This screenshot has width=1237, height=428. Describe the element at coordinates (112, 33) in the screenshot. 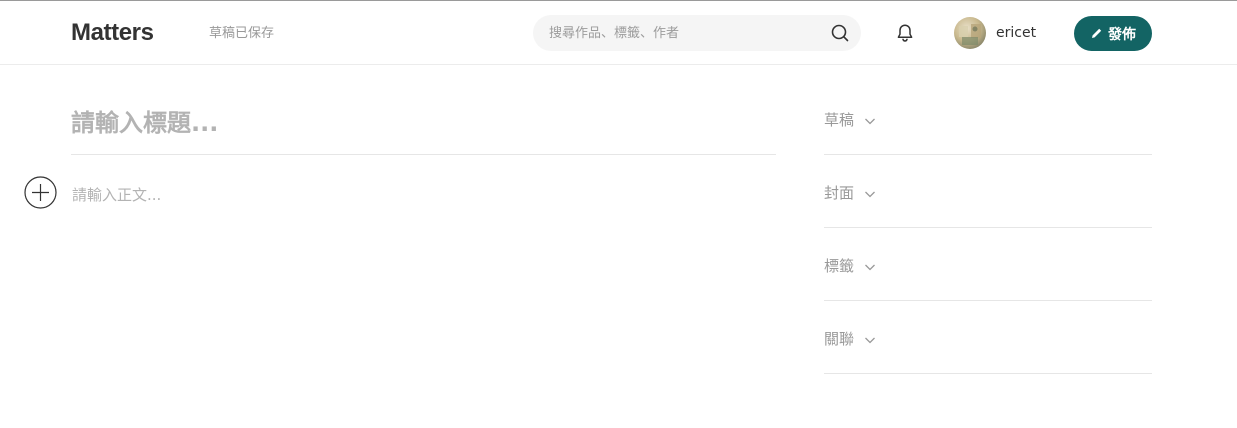

I see `matters-logo: Matters` at that location.